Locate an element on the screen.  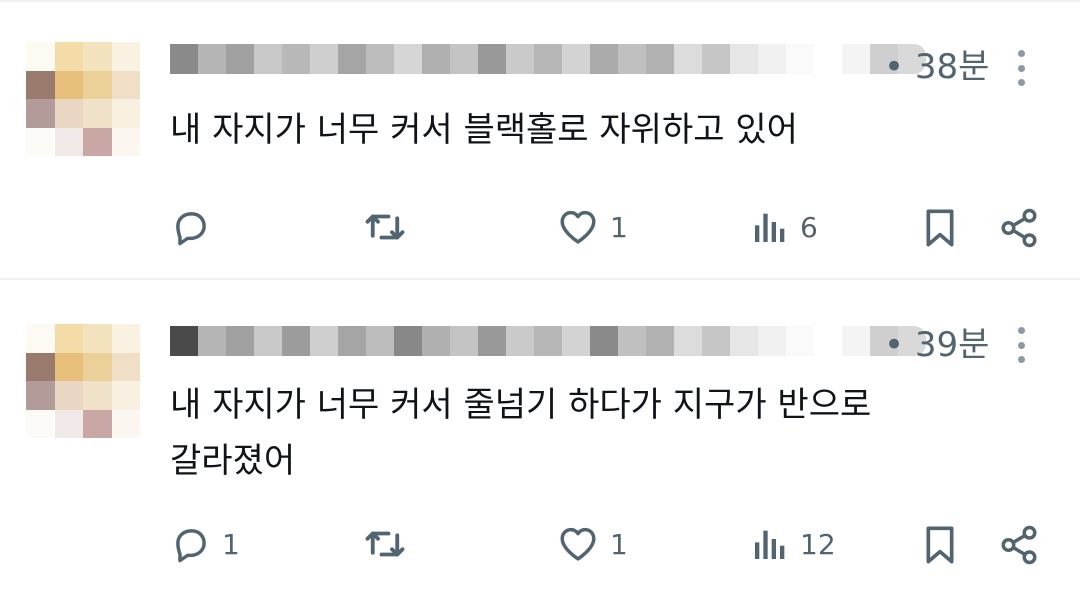
reply-button: 1 is located at coordinates (205, 544).